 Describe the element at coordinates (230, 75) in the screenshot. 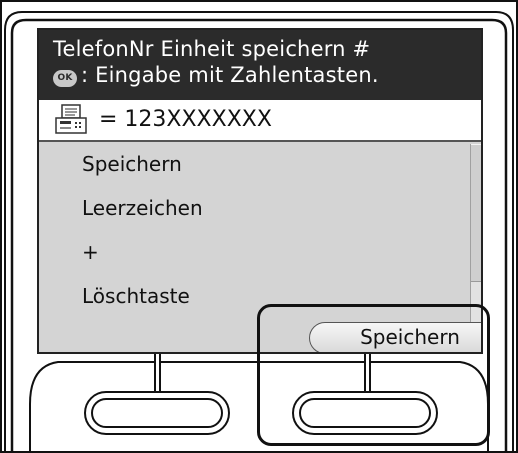

I see `instruction-text: : Eingabe mit Zahlentasten.` at that location.